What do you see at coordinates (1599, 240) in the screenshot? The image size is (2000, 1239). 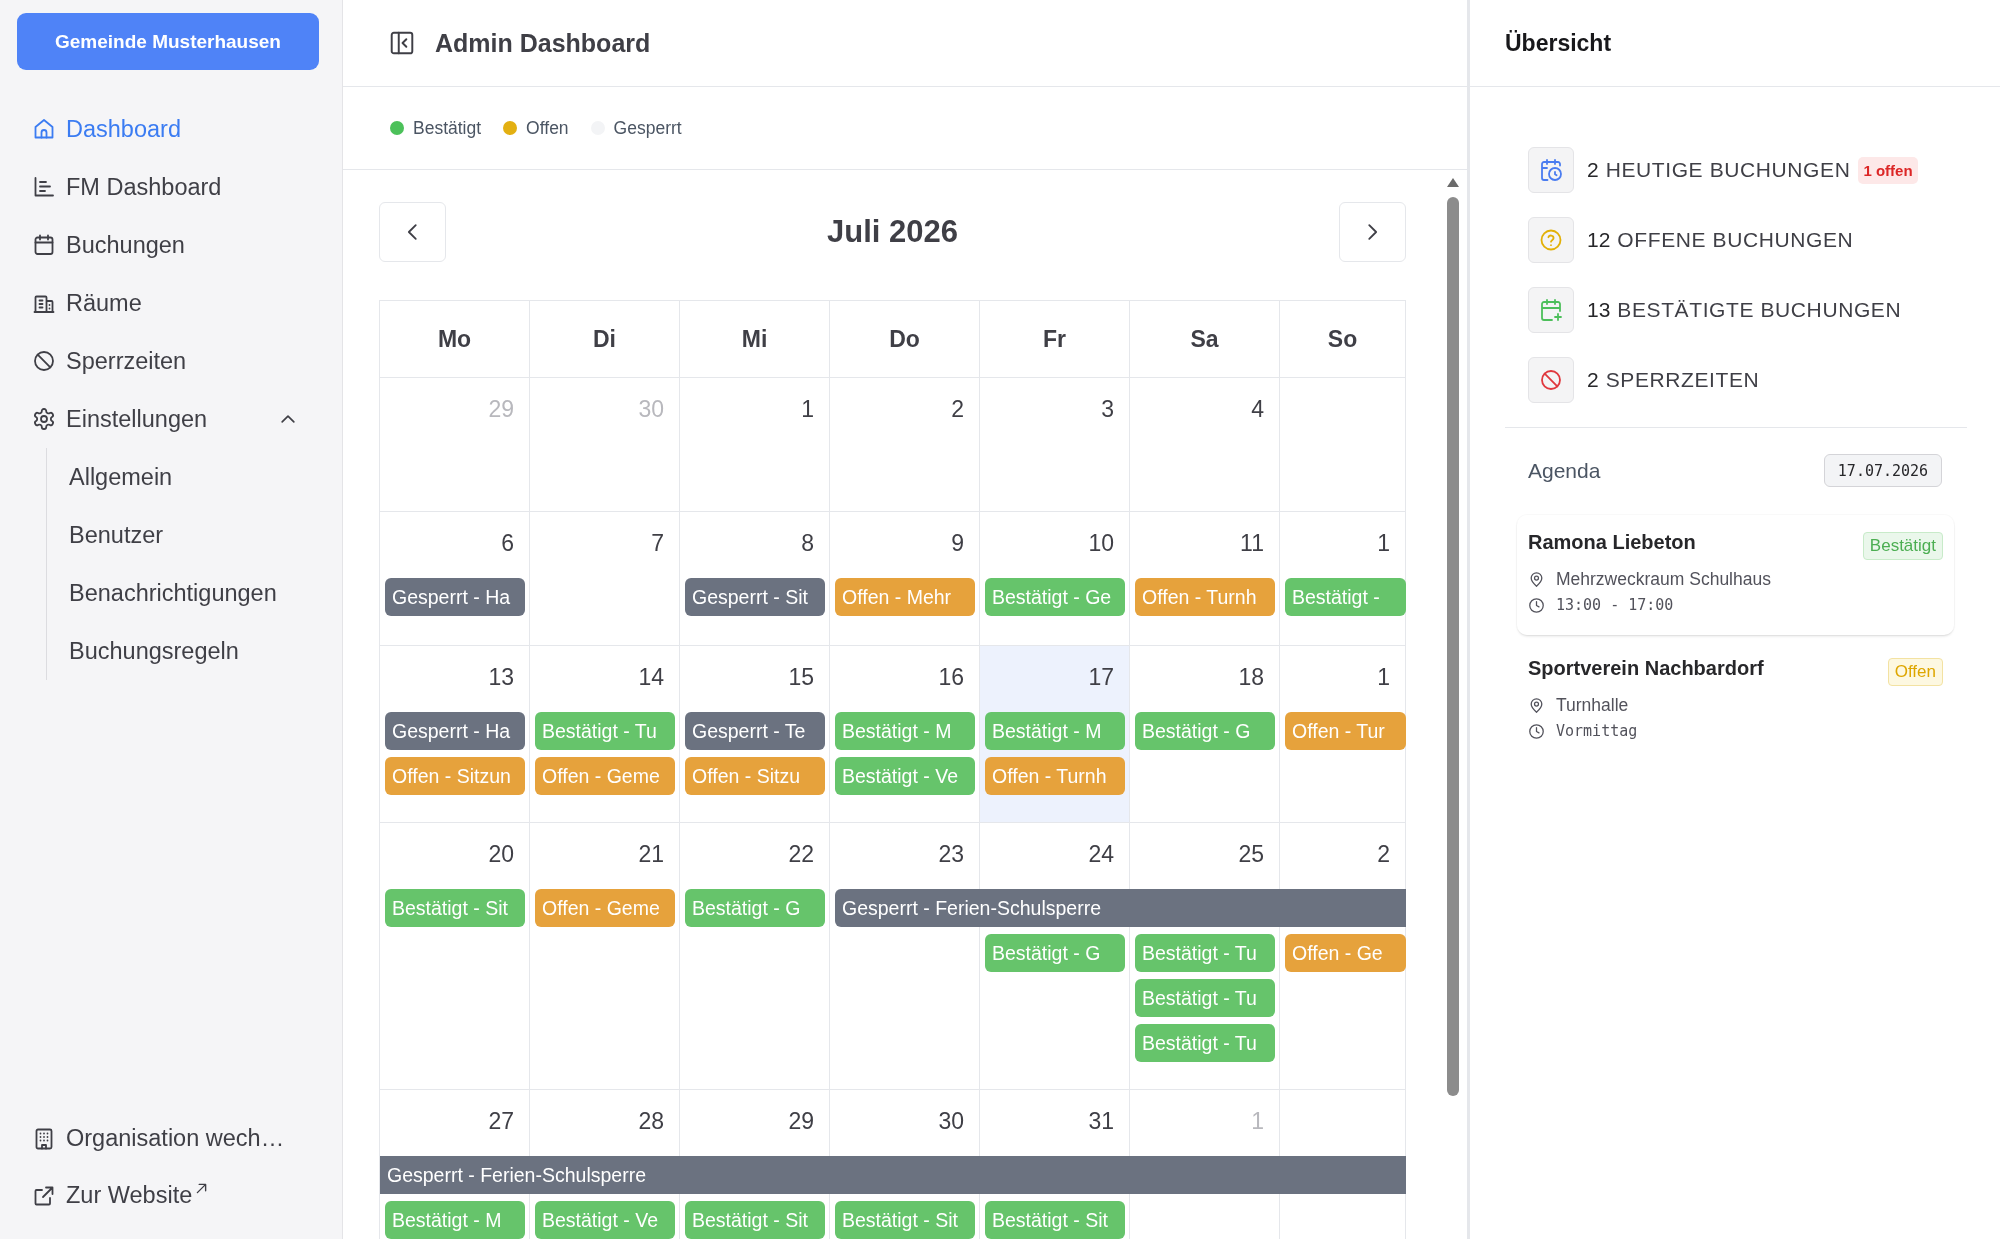 I see `stat-count: 12` at bounding box center [1599, 240].